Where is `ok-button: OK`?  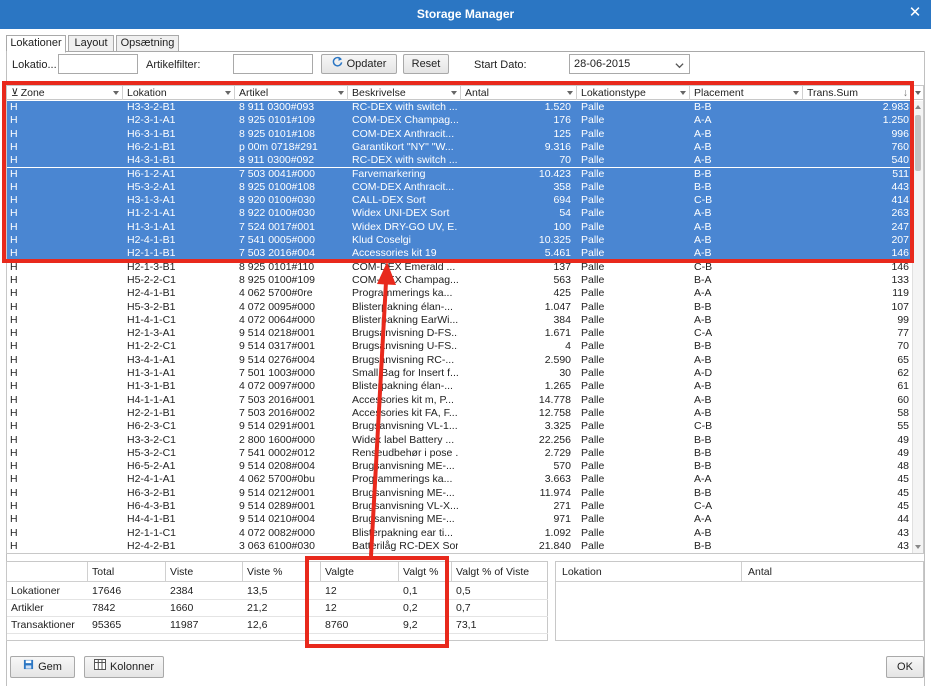 ok-button: OK is located at coordinates (905, 667).